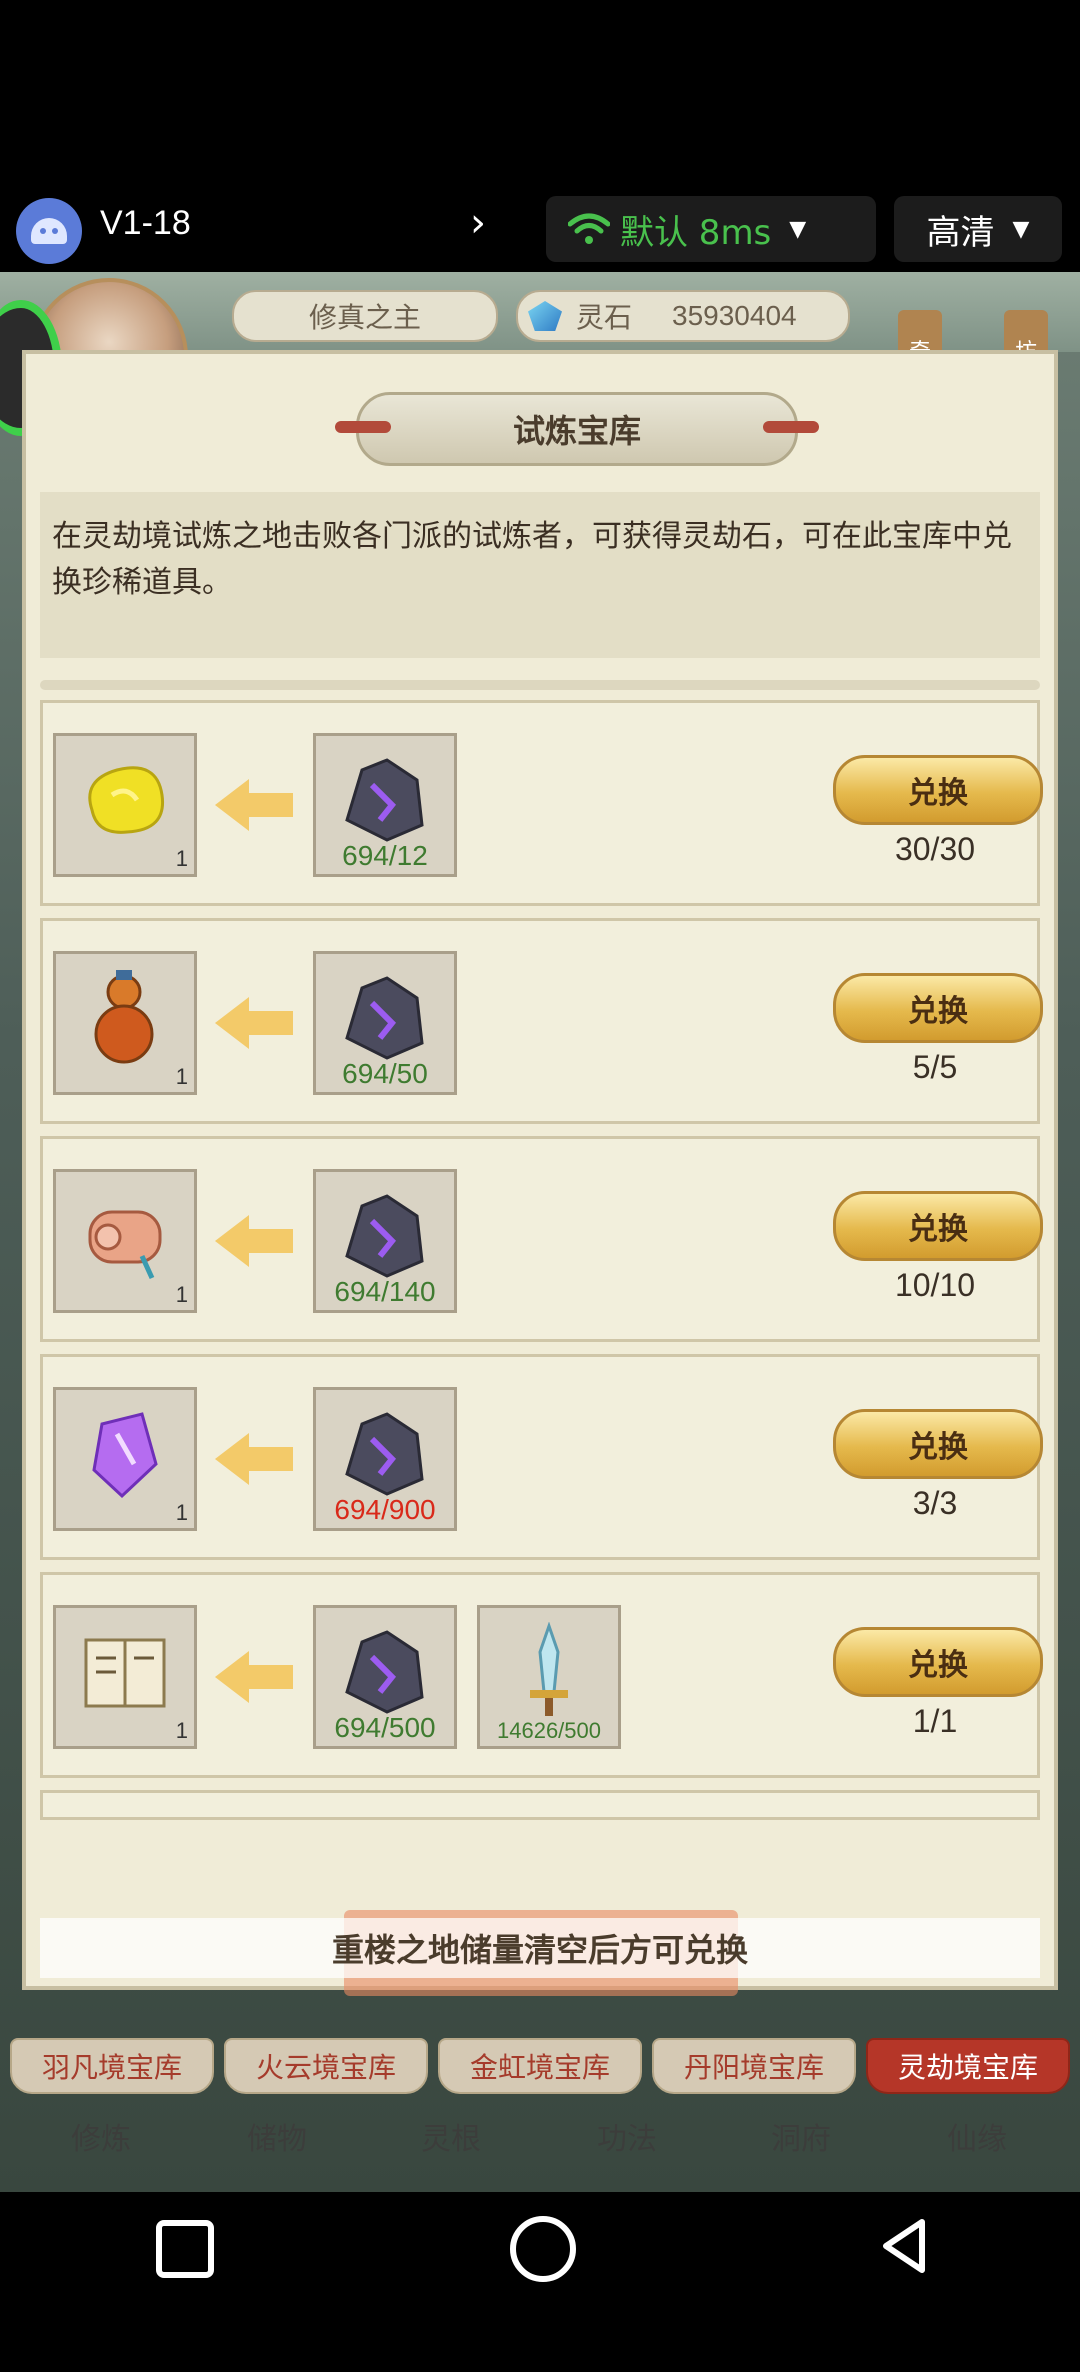 This screenshot has height=2372, width=1080. What do you see at coordinates (101, 2136) in the screenshot?
I see `menu-cultivate: 修炼` at bounding box center [101, 2136].